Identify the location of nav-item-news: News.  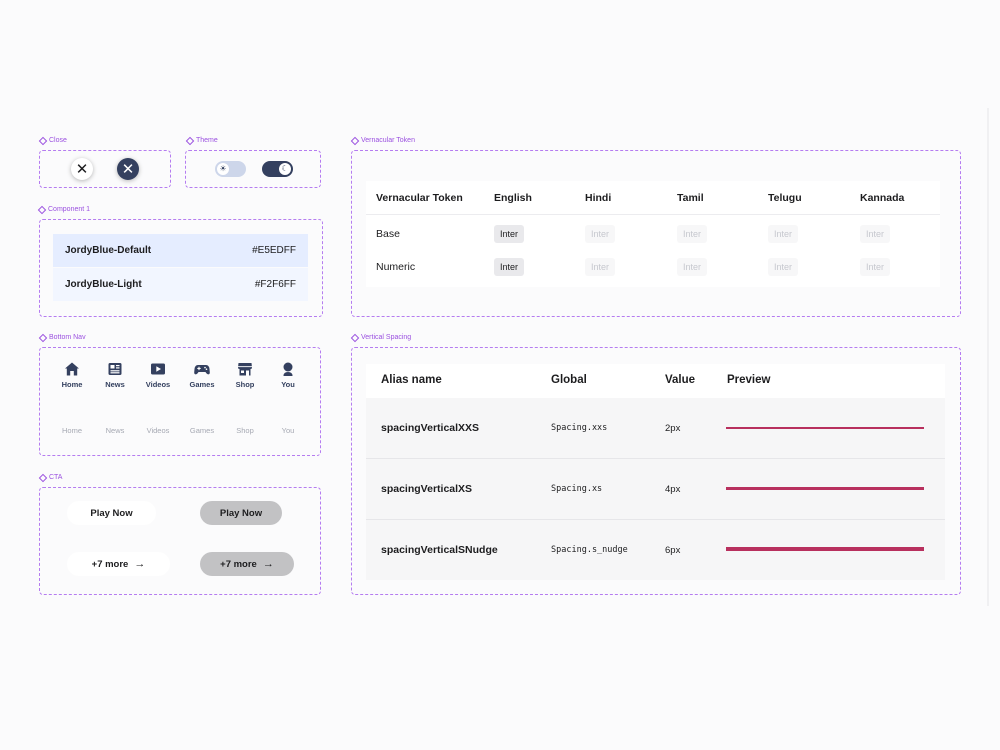
(115, 375).